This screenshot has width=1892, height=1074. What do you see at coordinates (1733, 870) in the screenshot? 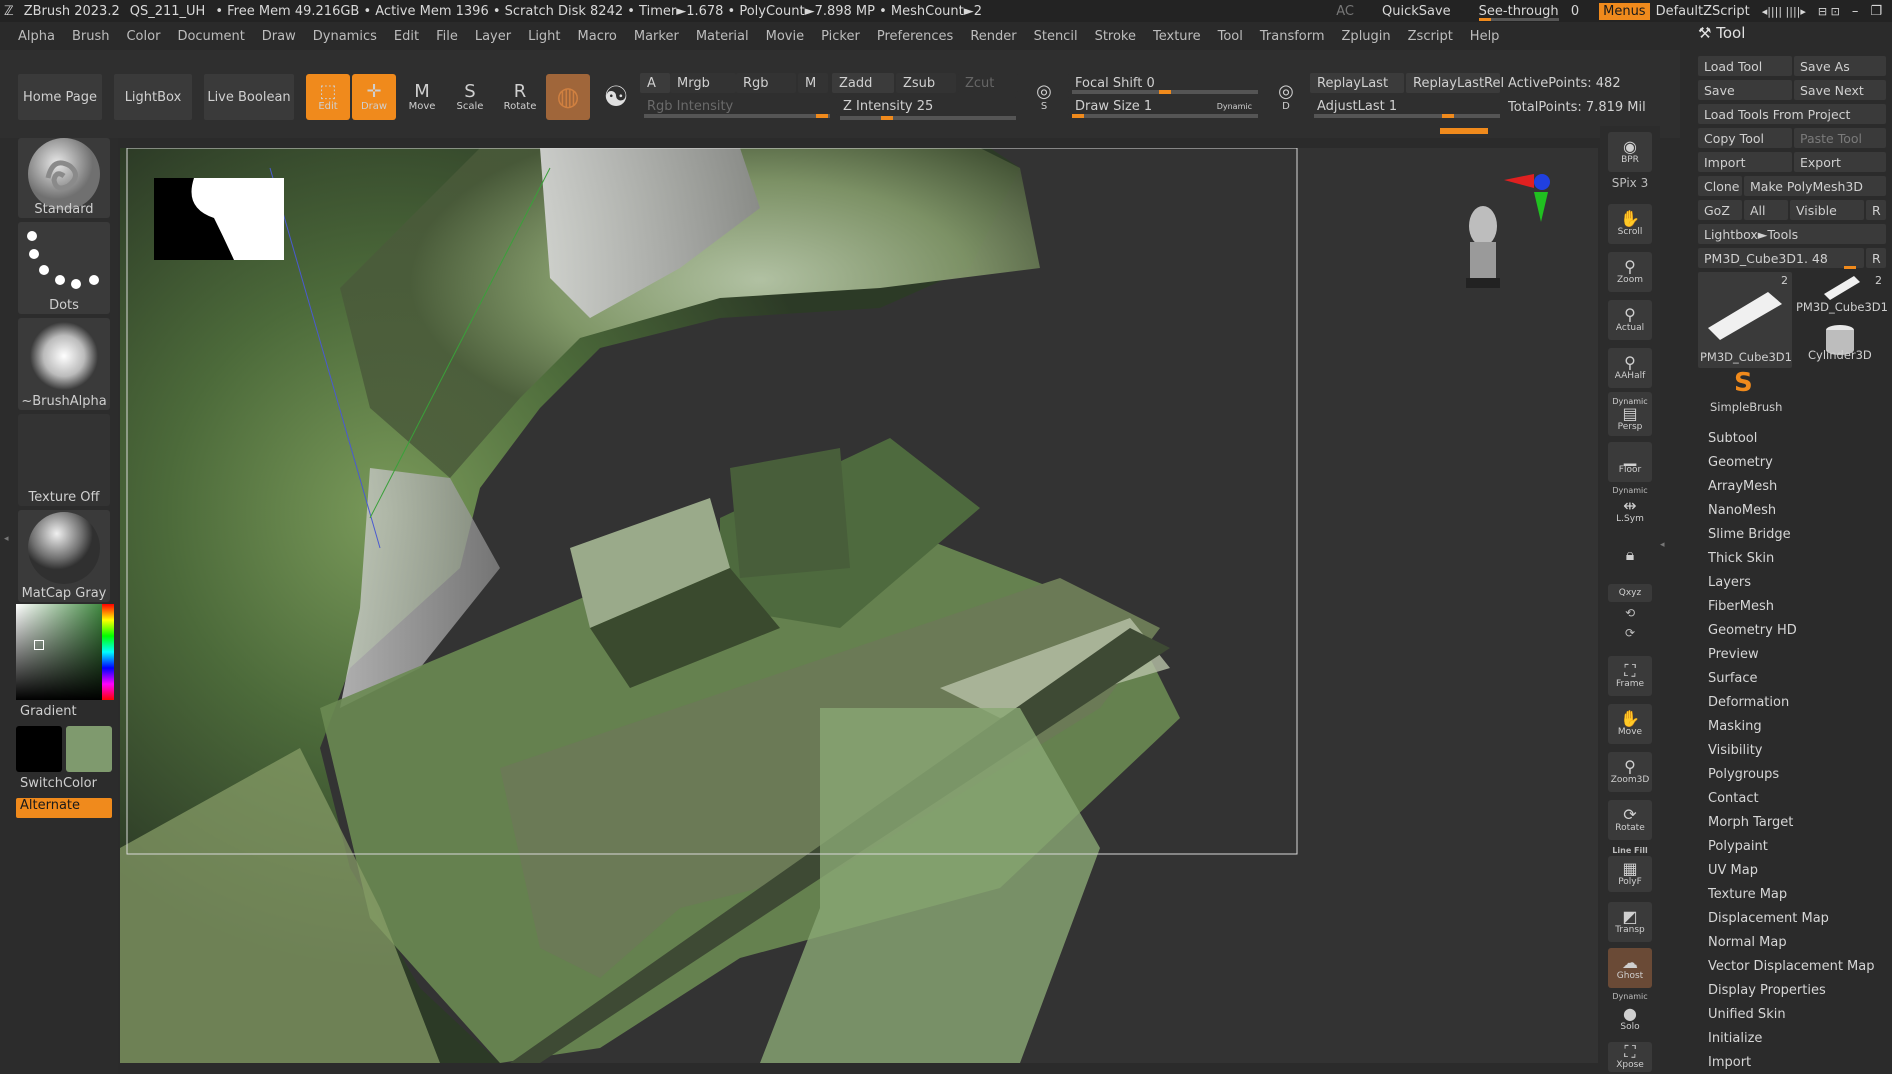
I see `subpalette-uv-map: UV Map` at bounding box center [1733, 870].